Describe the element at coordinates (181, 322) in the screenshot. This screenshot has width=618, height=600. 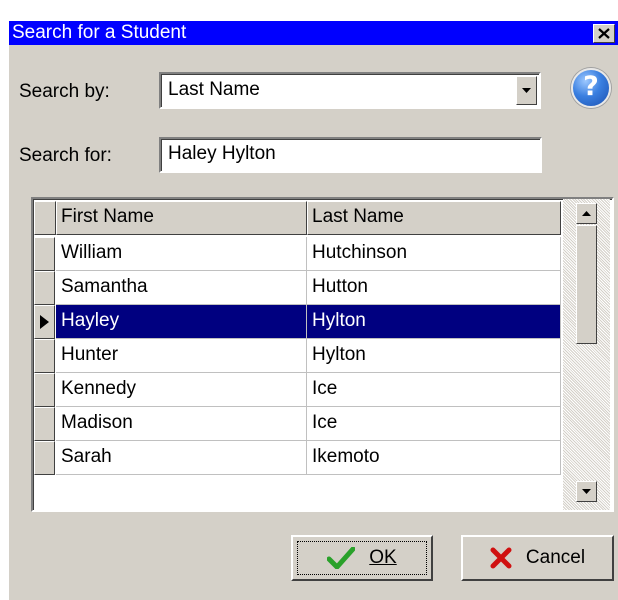
I see `cell-first-name: Hayley` at that location.